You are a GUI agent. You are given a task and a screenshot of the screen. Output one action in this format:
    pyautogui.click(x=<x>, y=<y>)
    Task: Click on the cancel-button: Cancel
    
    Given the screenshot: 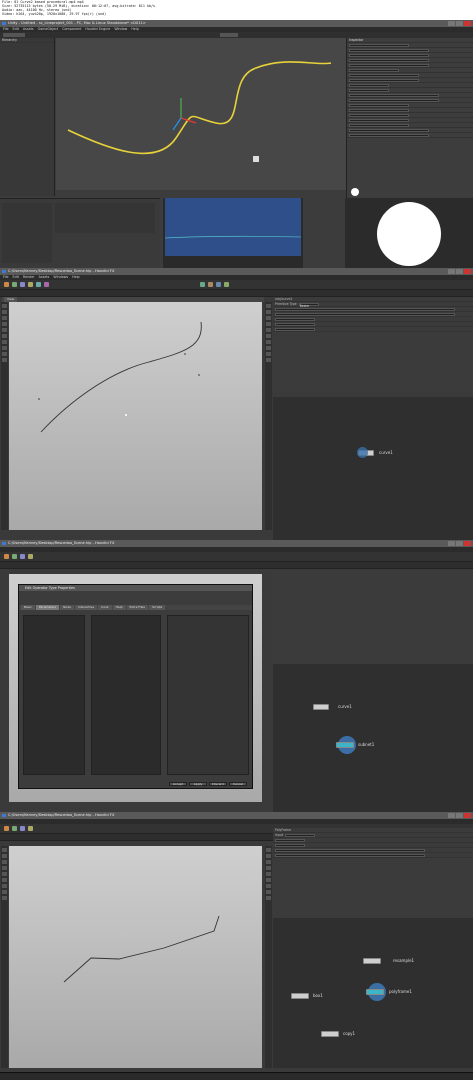 What is the action you would take?
    pyautogui.click(x=238, y=784)
    